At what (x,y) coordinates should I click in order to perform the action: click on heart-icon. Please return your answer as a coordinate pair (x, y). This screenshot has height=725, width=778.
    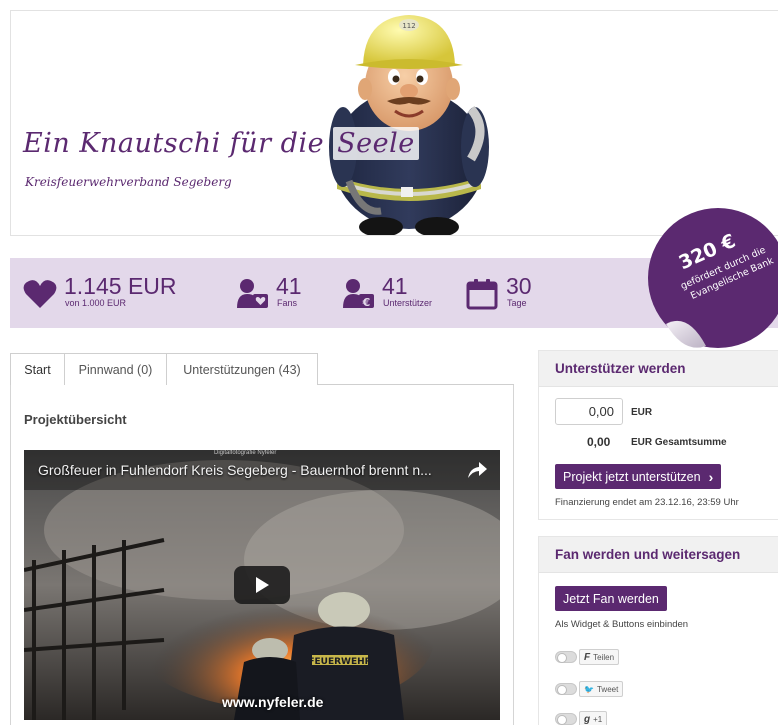
    Looking at the image, I should click on (40, 294).